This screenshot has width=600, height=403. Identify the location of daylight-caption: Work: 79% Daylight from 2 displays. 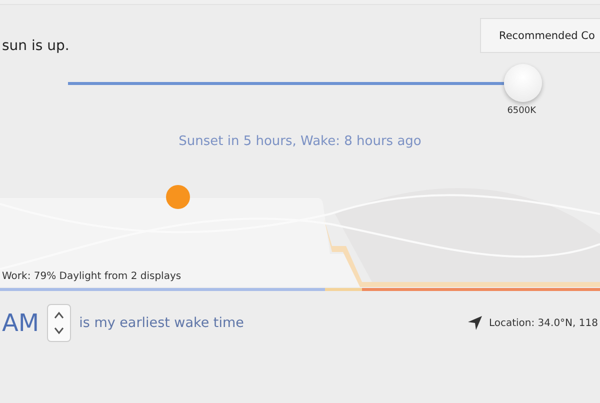
(92, 276).